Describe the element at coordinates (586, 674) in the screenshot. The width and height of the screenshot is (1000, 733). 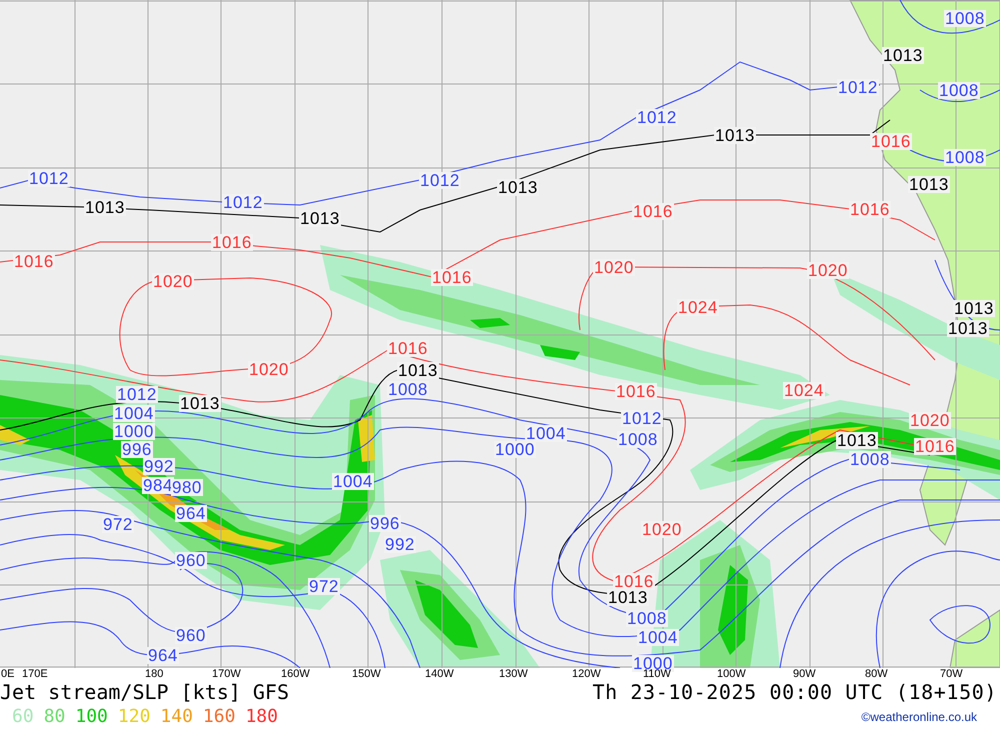
I see `longitude-label: 120W` at that location.